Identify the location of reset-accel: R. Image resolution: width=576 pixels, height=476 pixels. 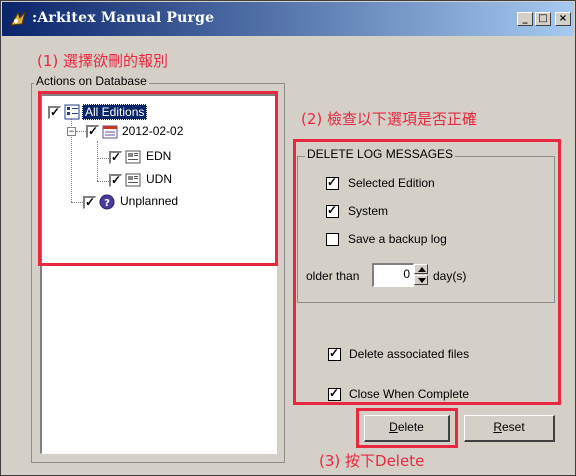
(497, 427).